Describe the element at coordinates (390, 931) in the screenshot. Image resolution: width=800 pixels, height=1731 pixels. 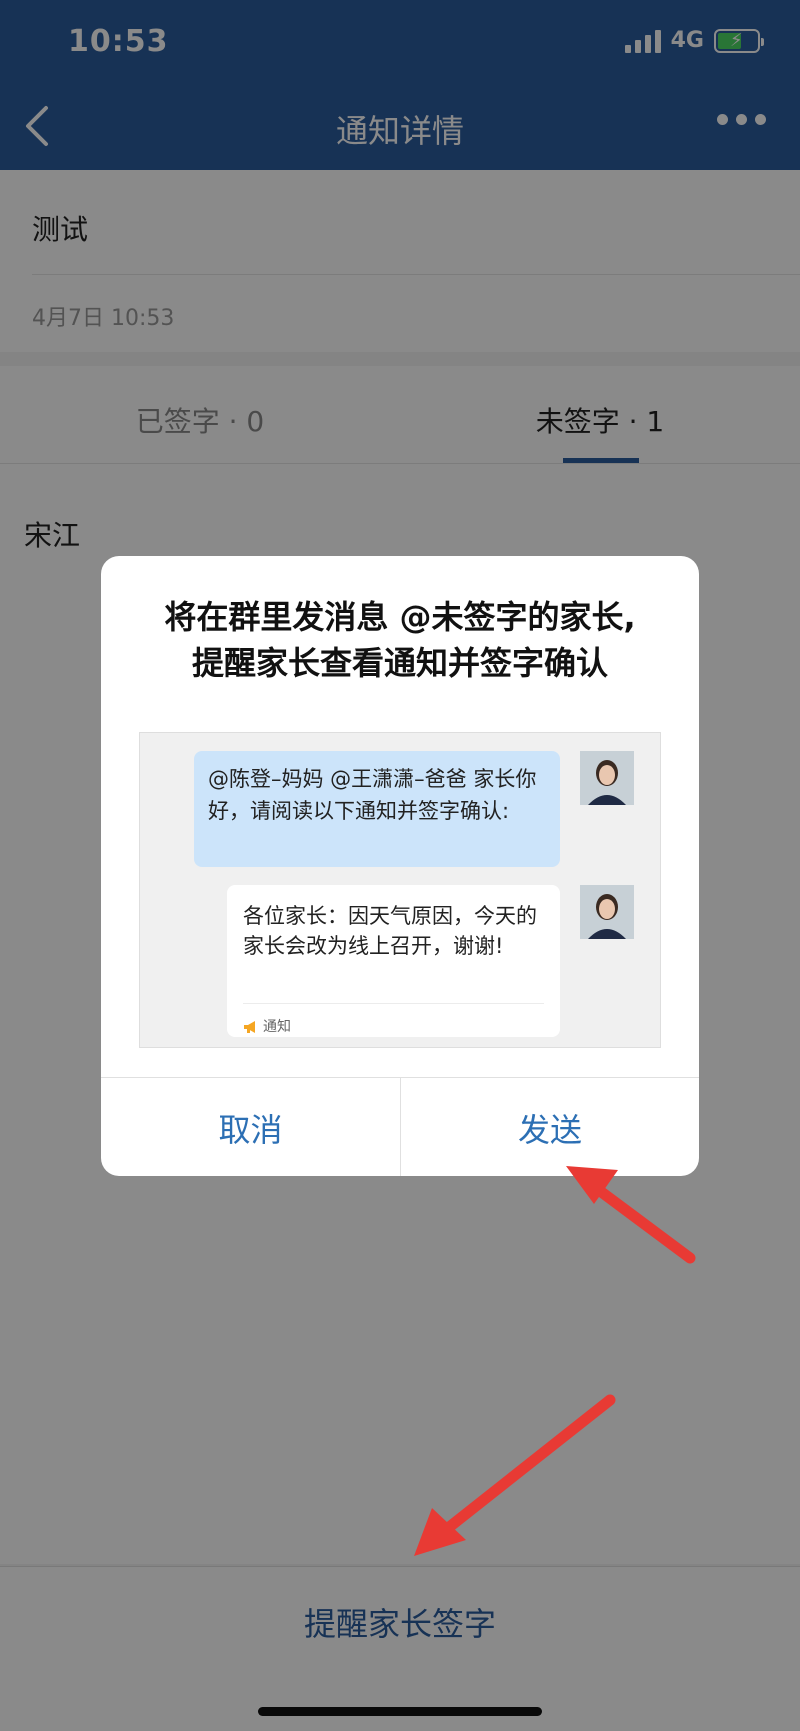
I see `notice-message-text: 各位家长：因天气原因，今天的家长会改为线上召开，谢谢!` at that location.